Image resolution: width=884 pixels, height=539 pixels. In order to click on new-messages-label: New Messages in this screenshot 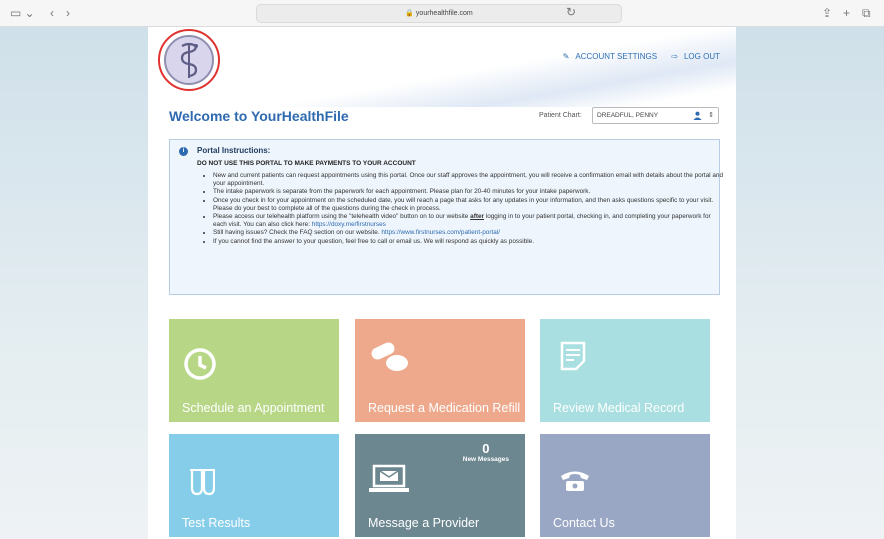, I will do `click(485, 459)`.